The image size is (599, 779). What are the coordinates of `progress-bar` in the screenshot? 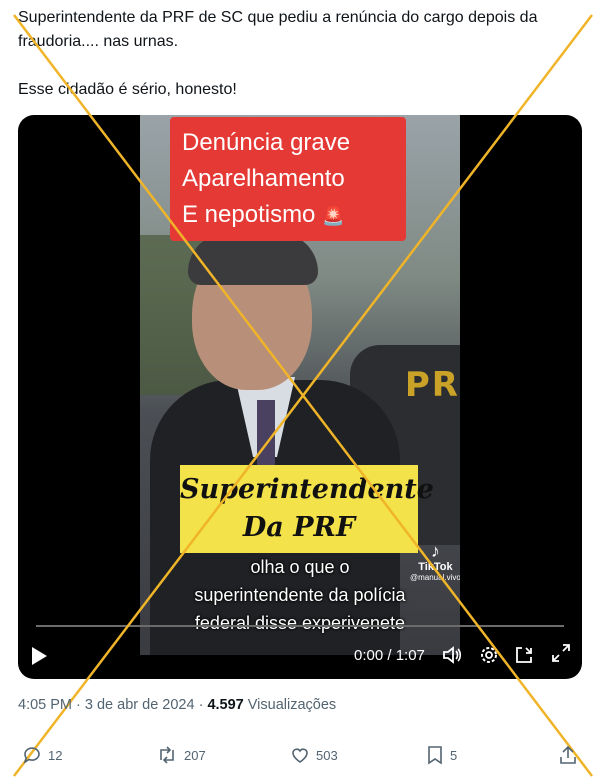 It's located at (300, 626).